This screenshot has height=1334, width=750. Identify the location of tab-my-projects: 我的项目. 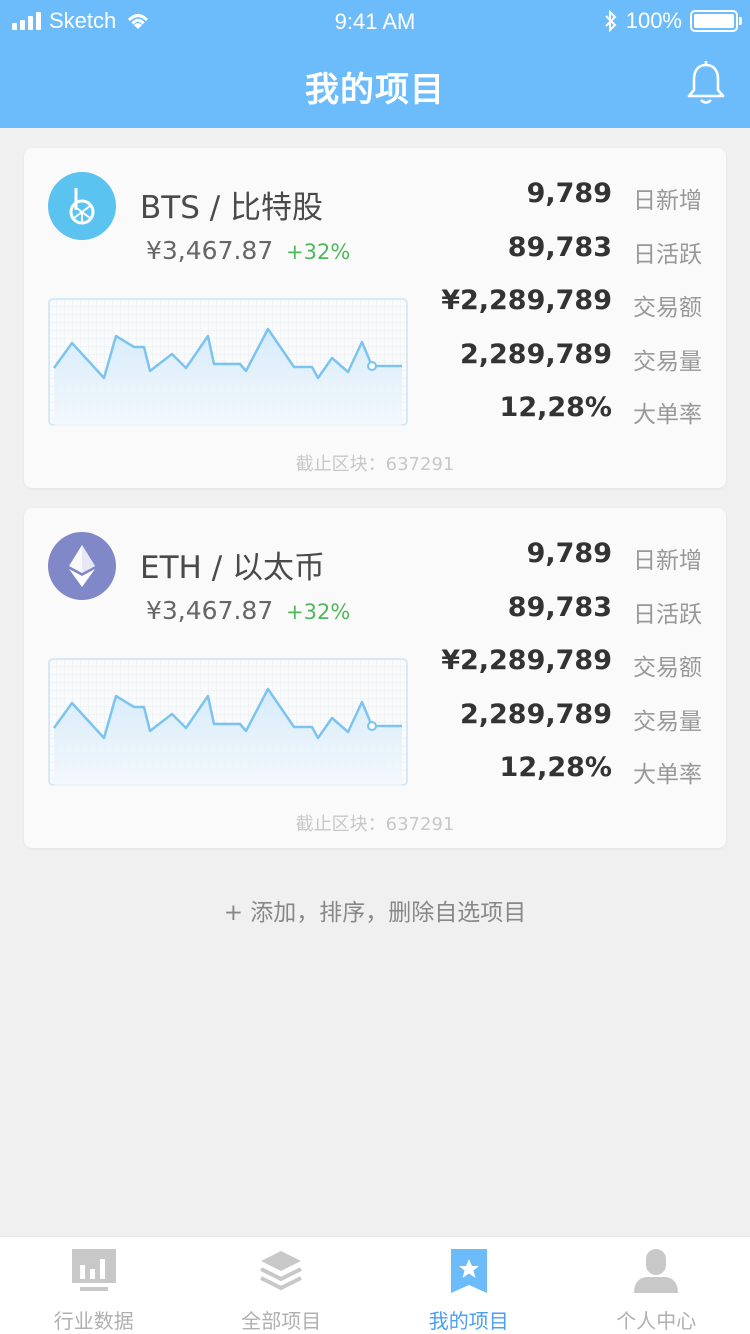
(469, 1285).